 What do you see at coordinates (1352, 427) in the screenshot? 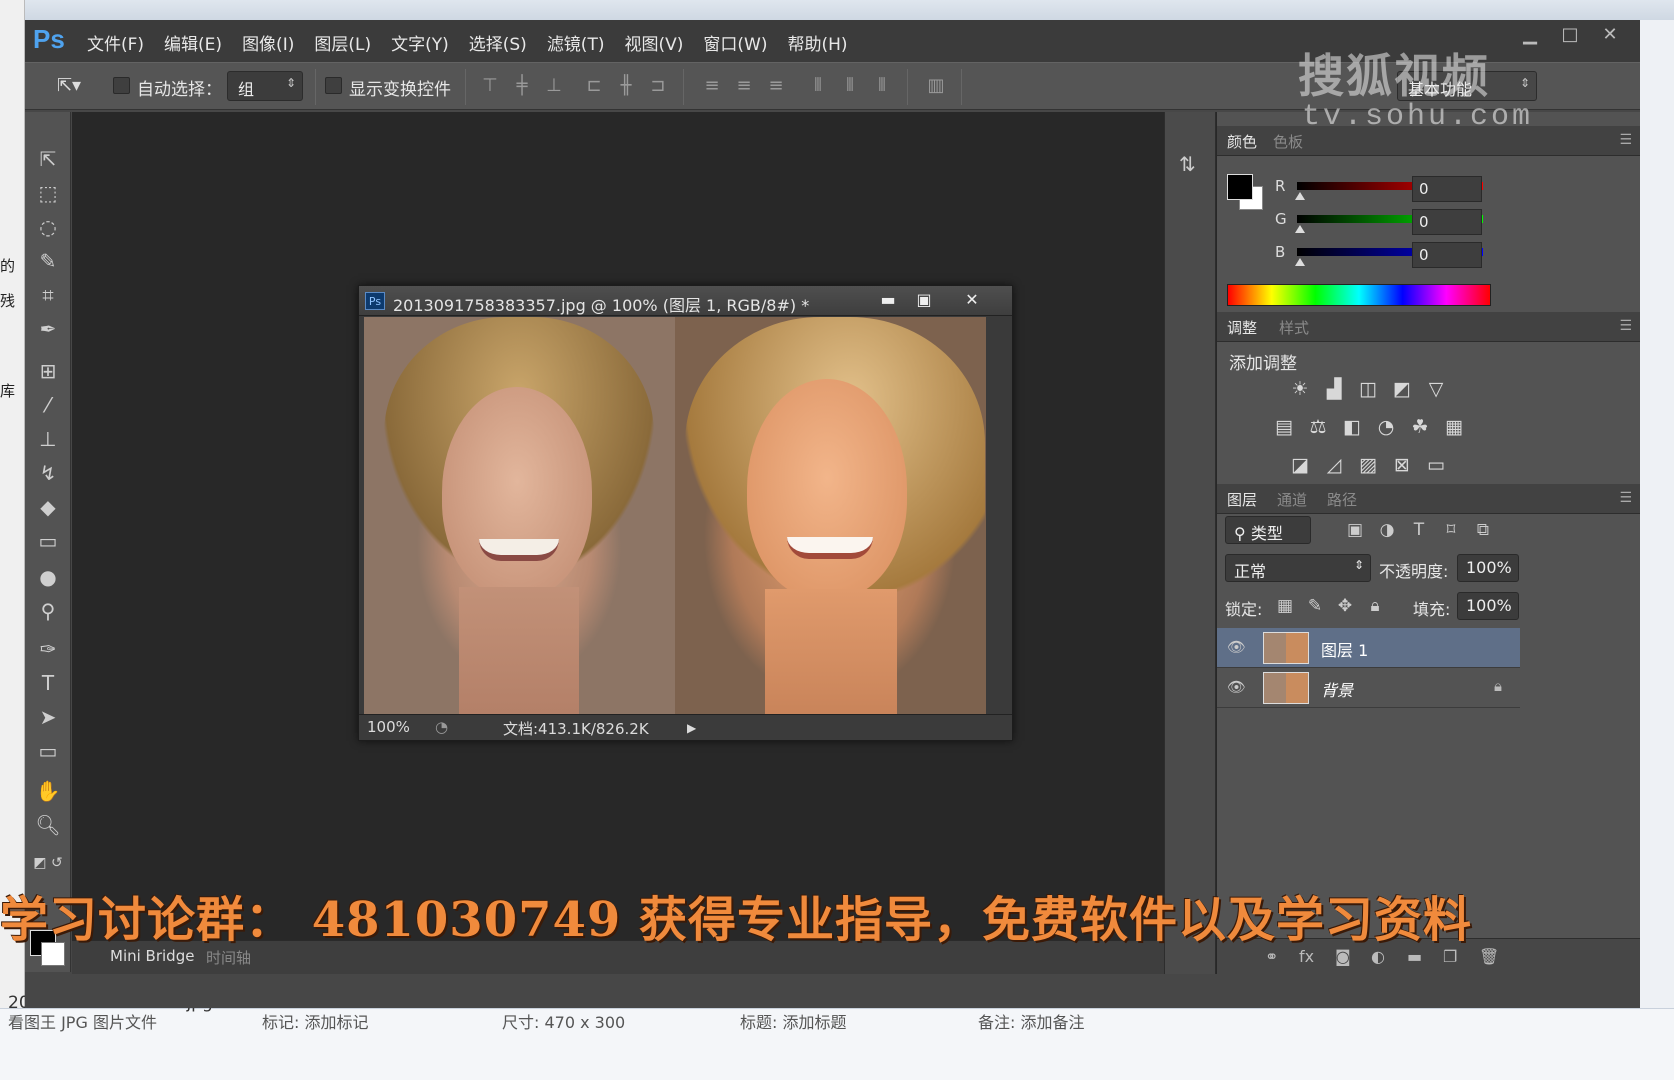
I see `black-white-icon: ◧` at bounding box center [1352, 427].